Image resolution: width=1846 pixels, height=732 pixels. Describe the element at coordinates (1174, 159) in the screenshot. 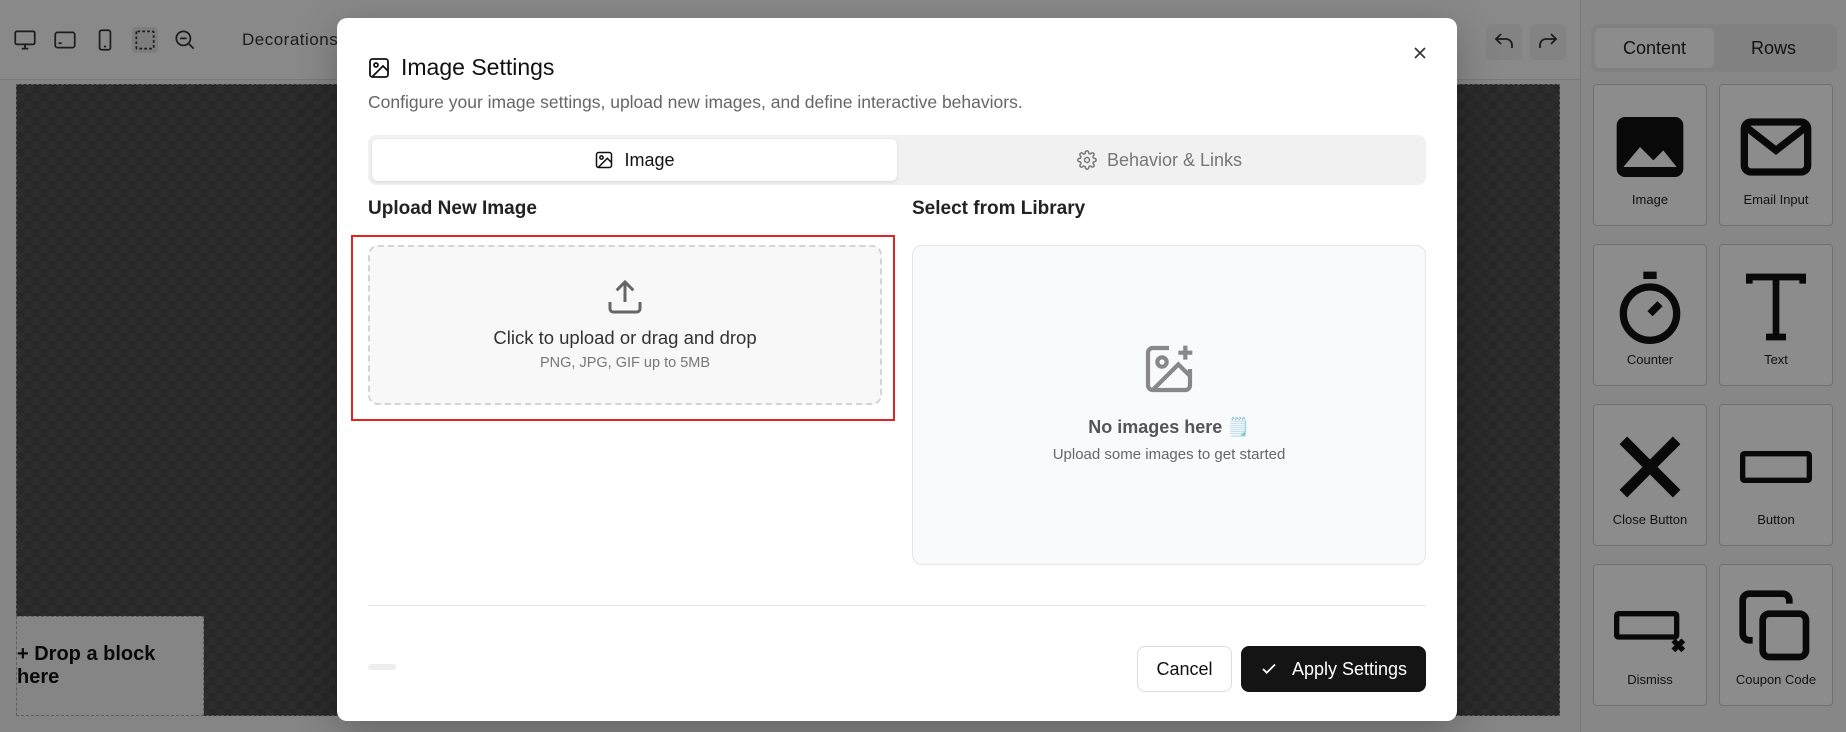

I see `tab-label: Behavior & Links` at that location.